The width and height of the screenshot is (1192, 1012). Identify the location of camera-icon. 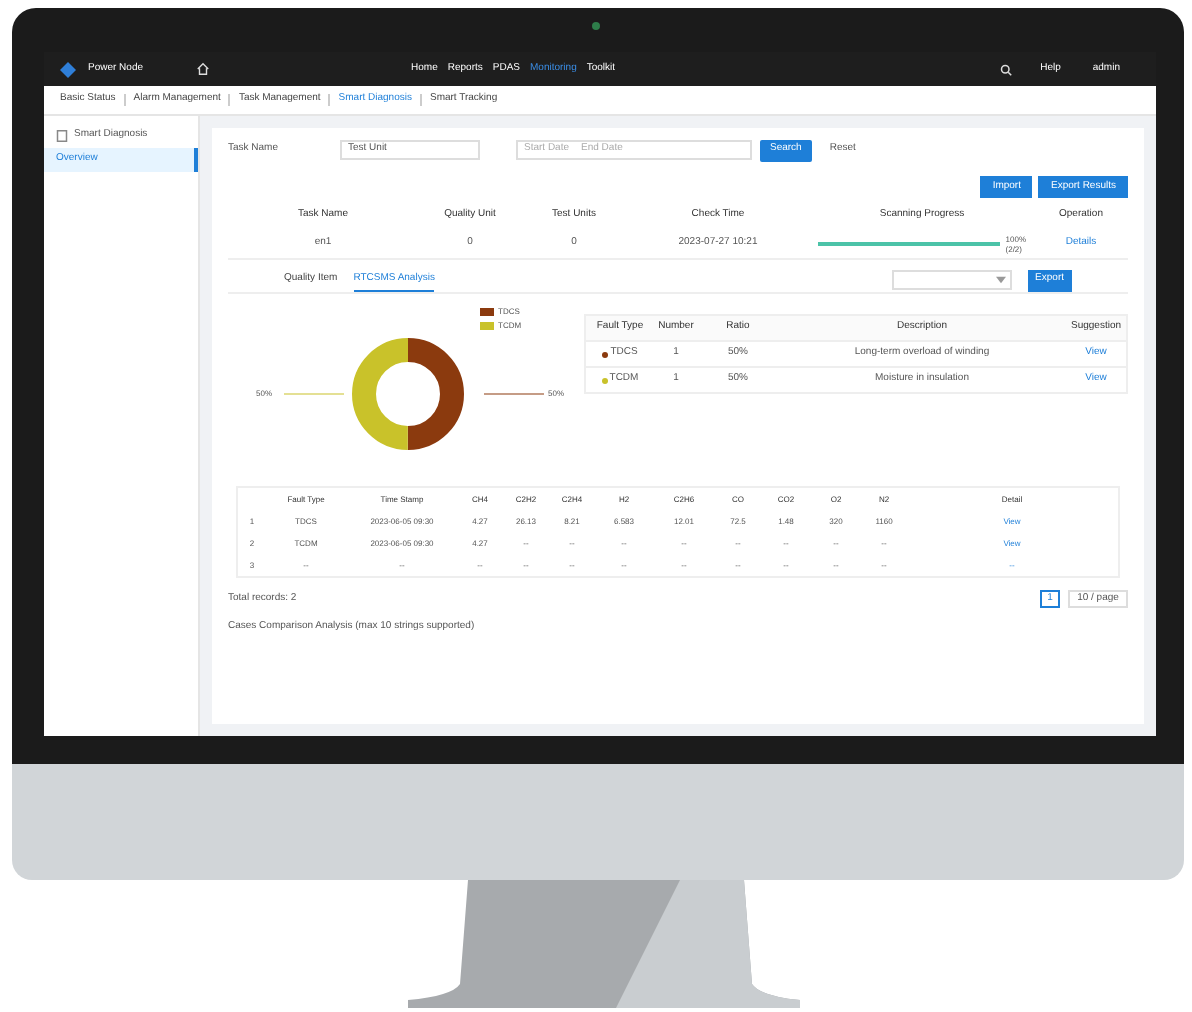
(596, 26).